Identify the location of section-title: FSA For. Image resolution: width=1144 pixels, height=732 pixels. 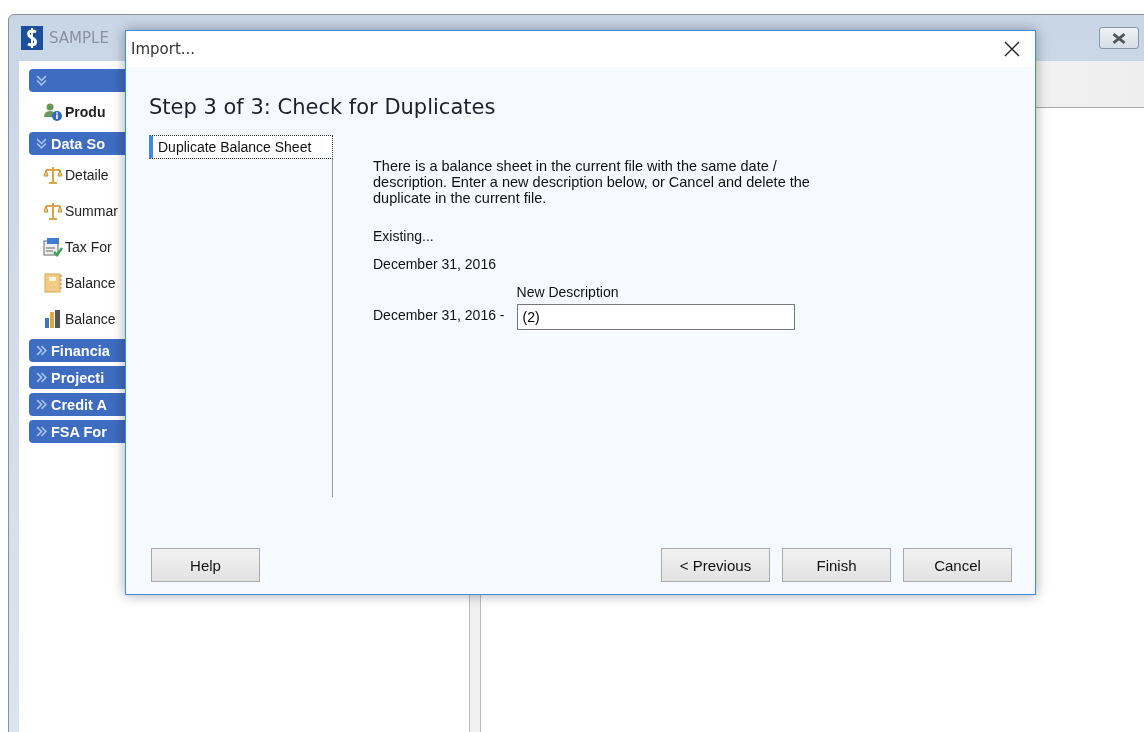
(79, 431).